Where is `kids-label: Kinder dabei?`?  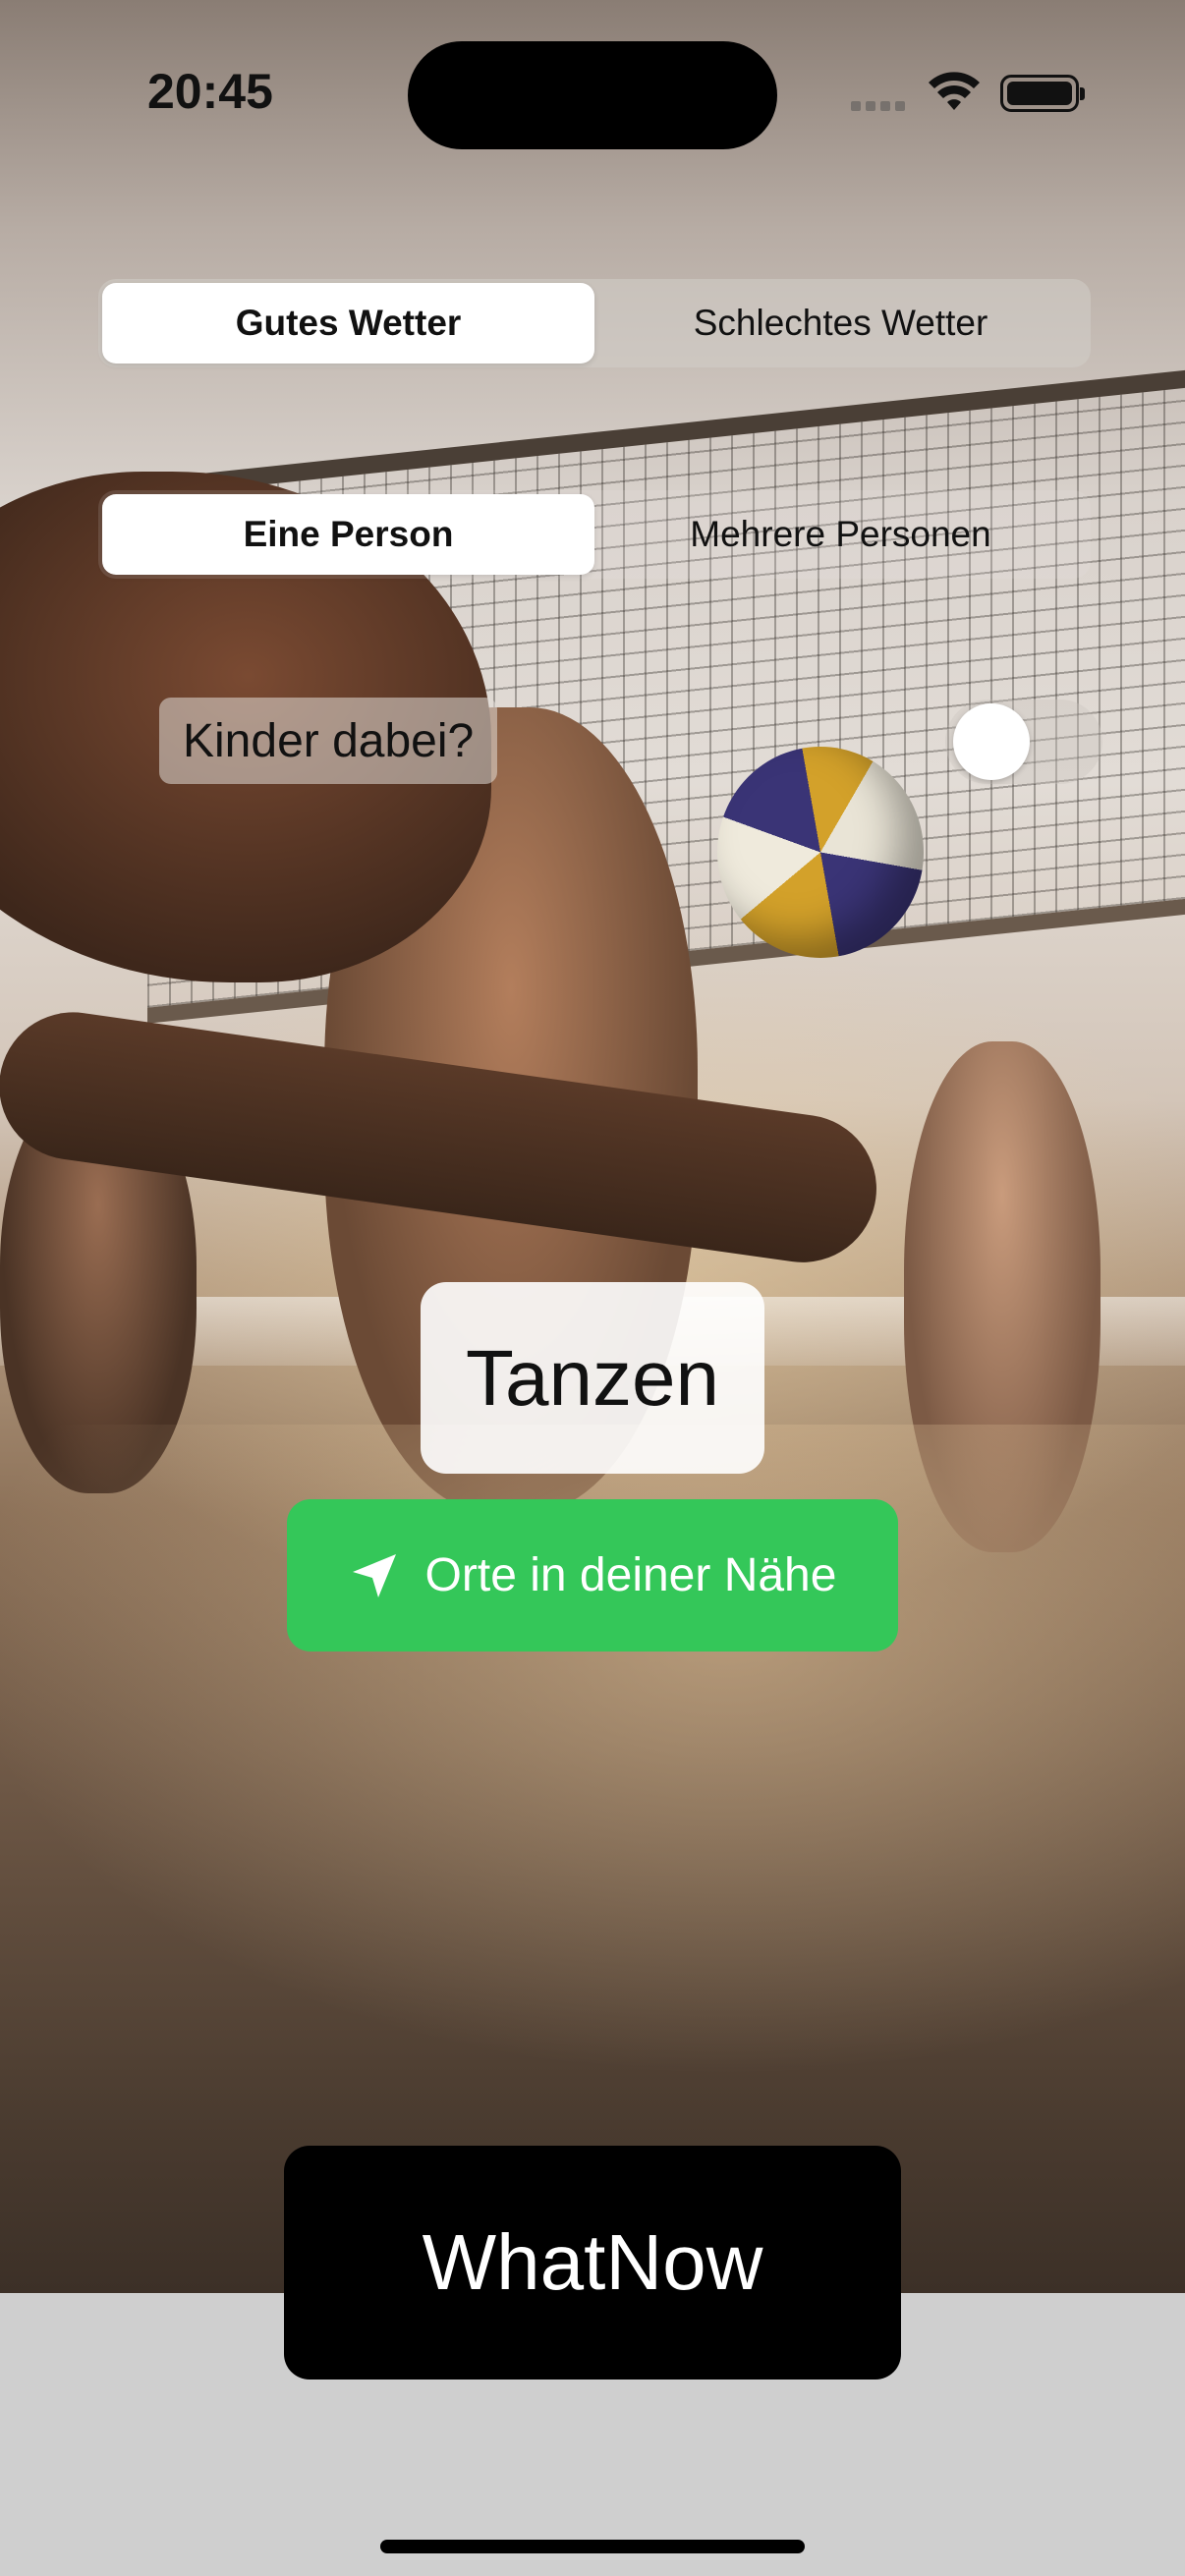
kids-label: Kinder dabei? is located at coordinates (328, 741).